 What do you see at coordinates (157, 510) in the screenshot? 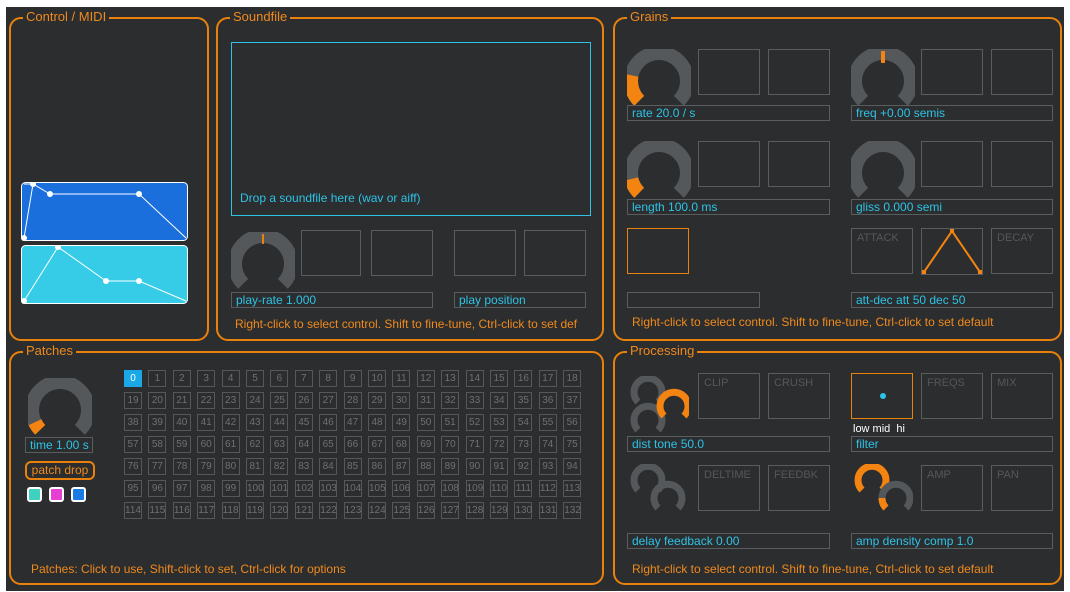
I see `patch-cell: 115` at bounding box center [157, 510].